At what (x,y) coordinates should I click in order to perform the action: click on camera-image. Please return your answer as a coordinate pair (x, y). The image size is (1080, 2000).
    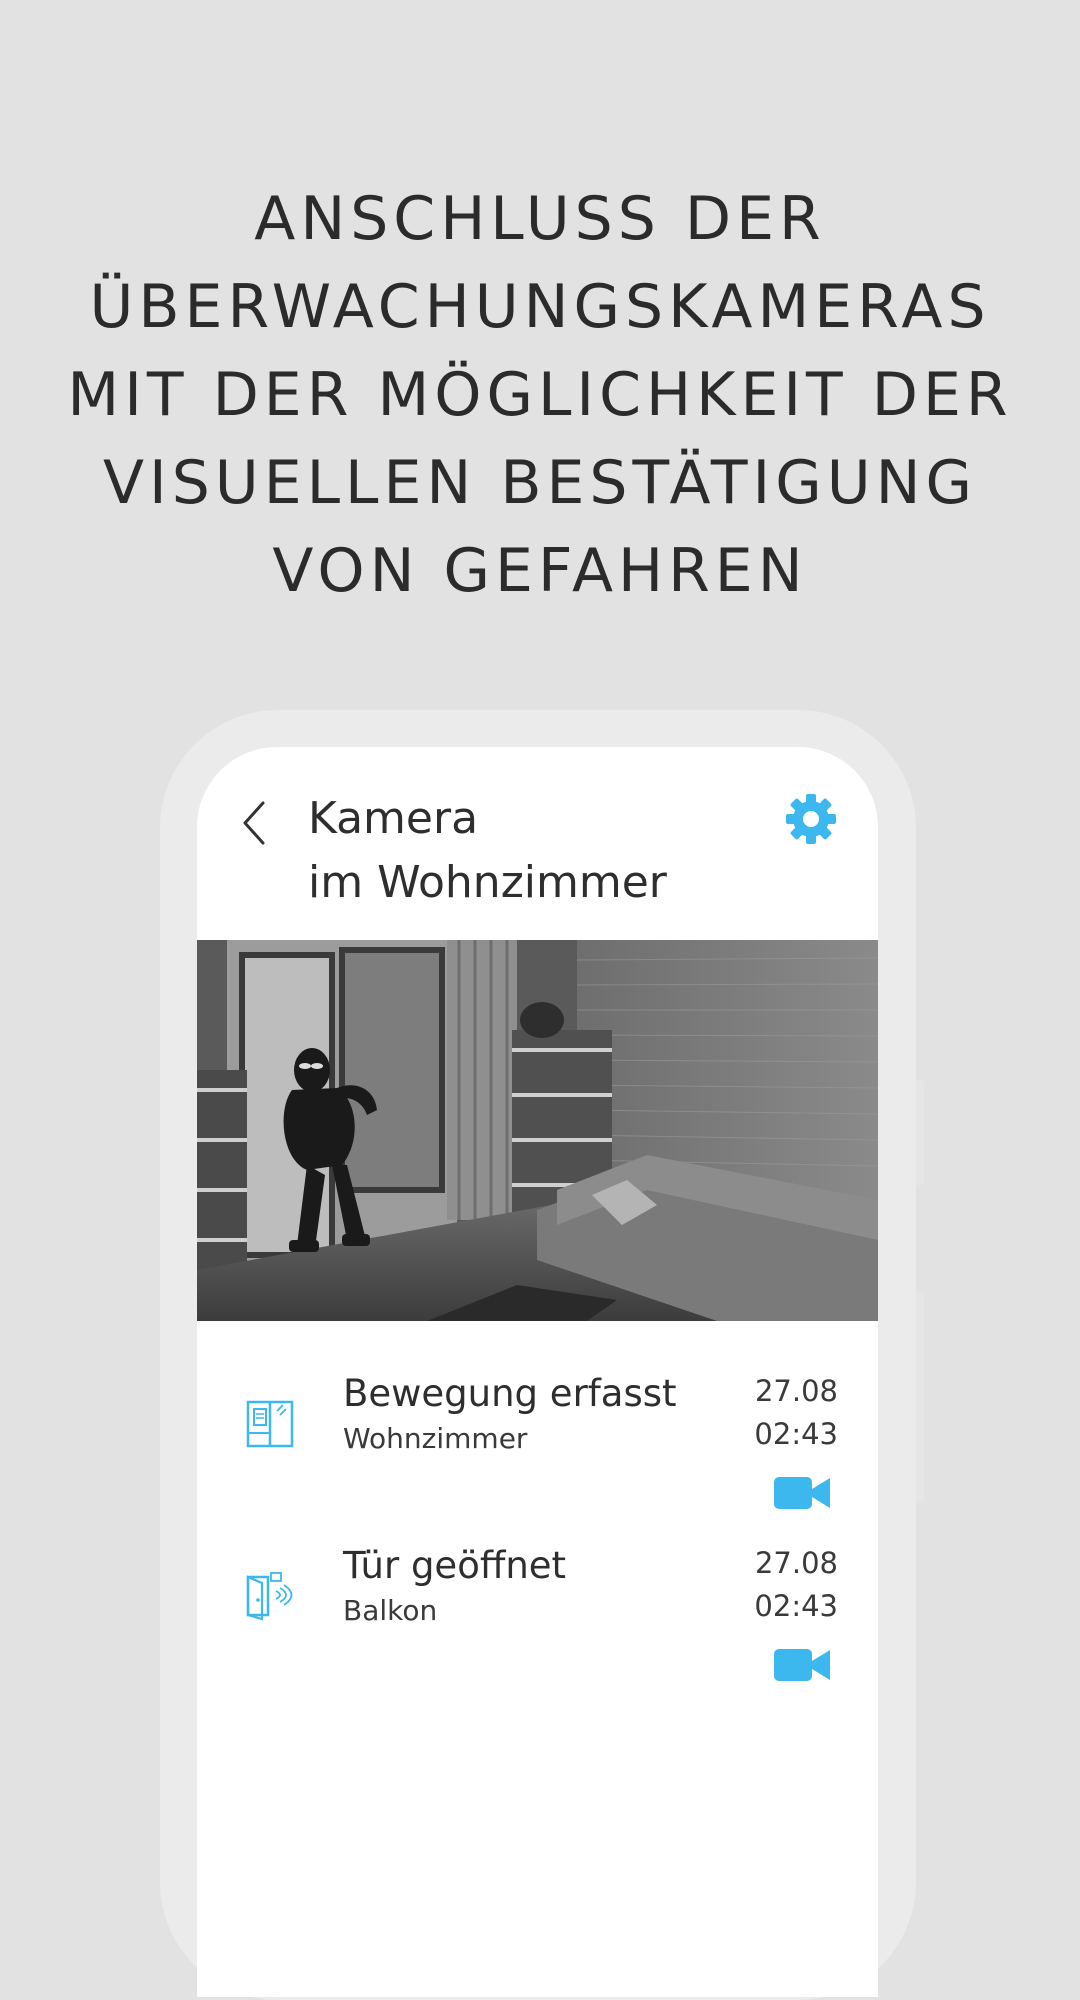
    Looking at the image, I should click on (537, 1130).